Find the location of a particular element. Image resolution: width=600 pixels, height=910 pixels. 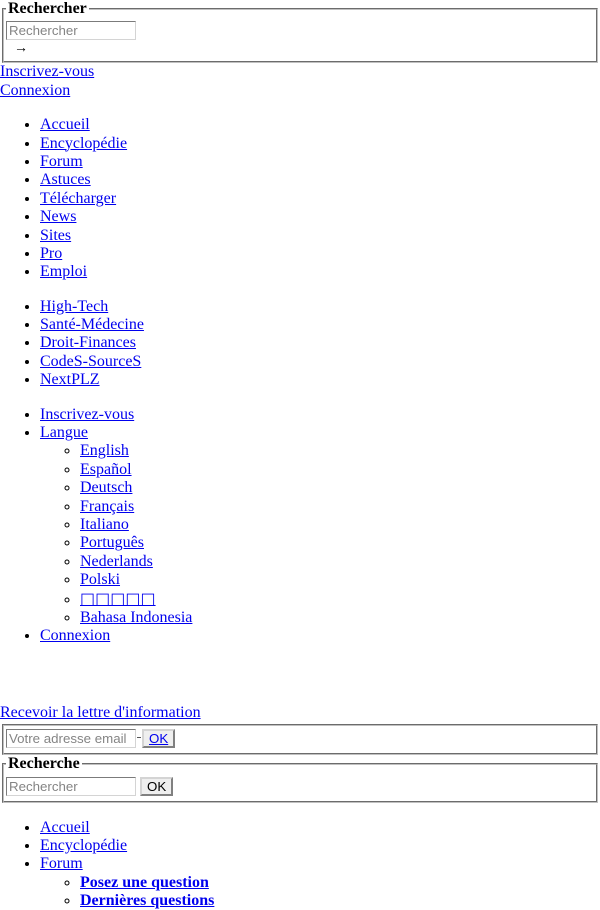

top-account-links: Inscrivez-vous Connexion is located at coordinates (300, 81).